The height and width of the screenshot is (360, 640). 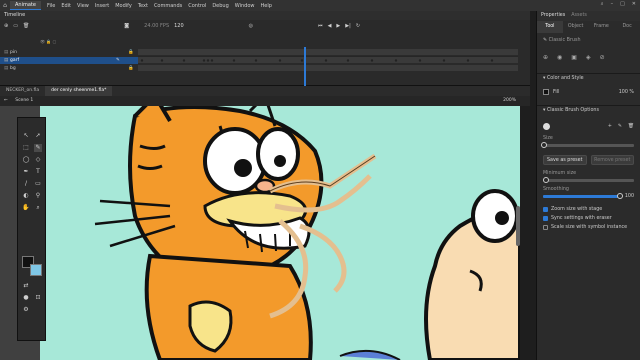 What do you see at coordinates (305, 67) in the screenshot?
I see `playhead` at bounding box center [305, 67].